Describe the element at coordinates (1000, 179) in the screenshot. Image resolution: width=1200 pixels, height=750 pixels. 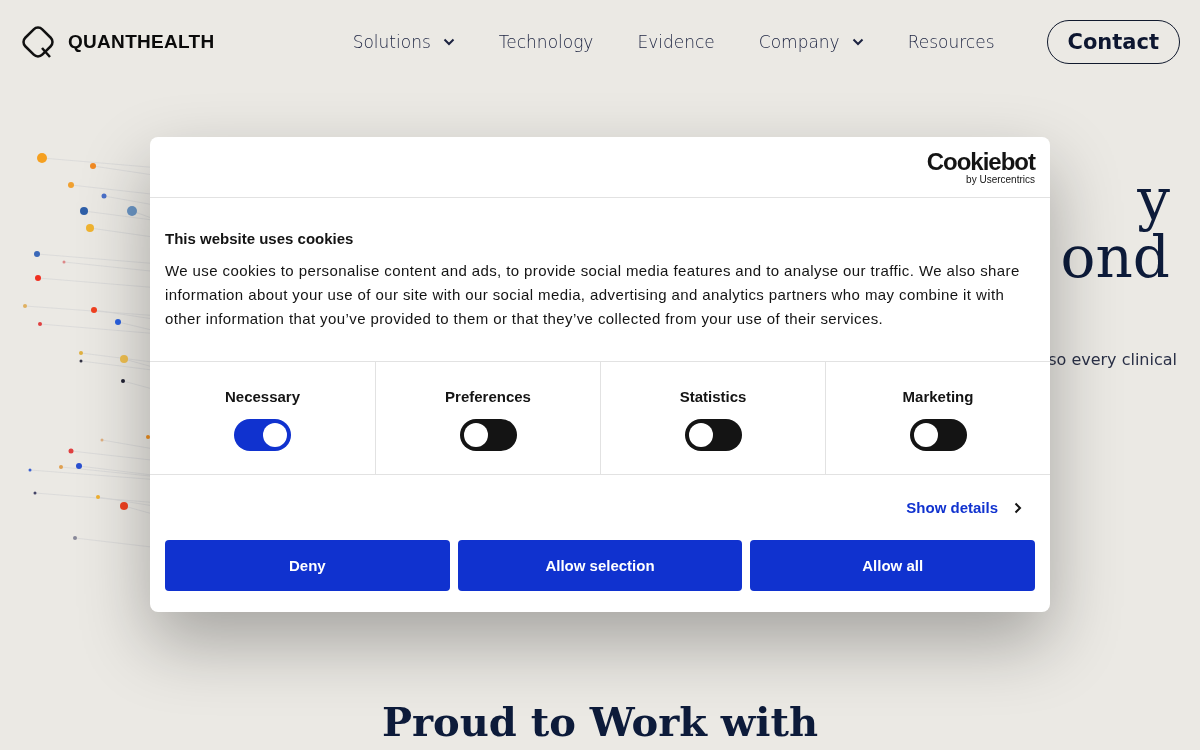
I see `brand-tagline: by Usercentrics` at that location.